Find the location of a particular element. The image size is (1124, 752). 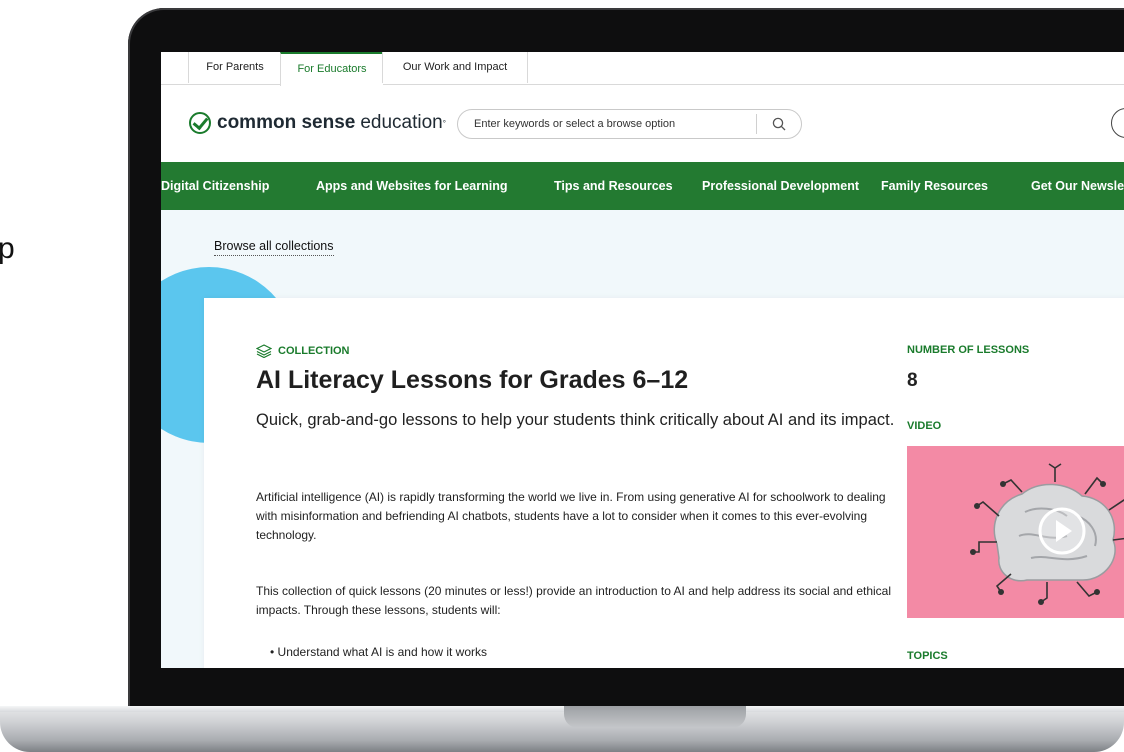

logo-wordmark-light: education is located at coordinates (401, 122).